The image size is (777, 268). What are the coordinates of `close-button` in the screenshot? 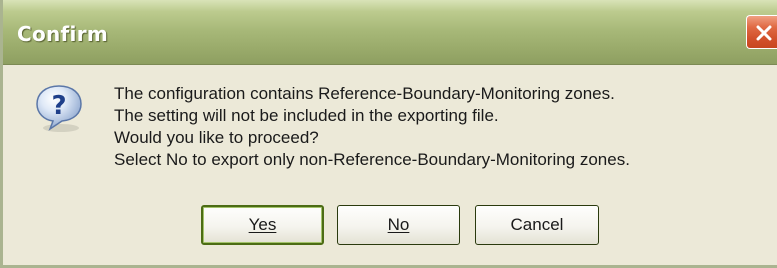 It's located at (761, 32).